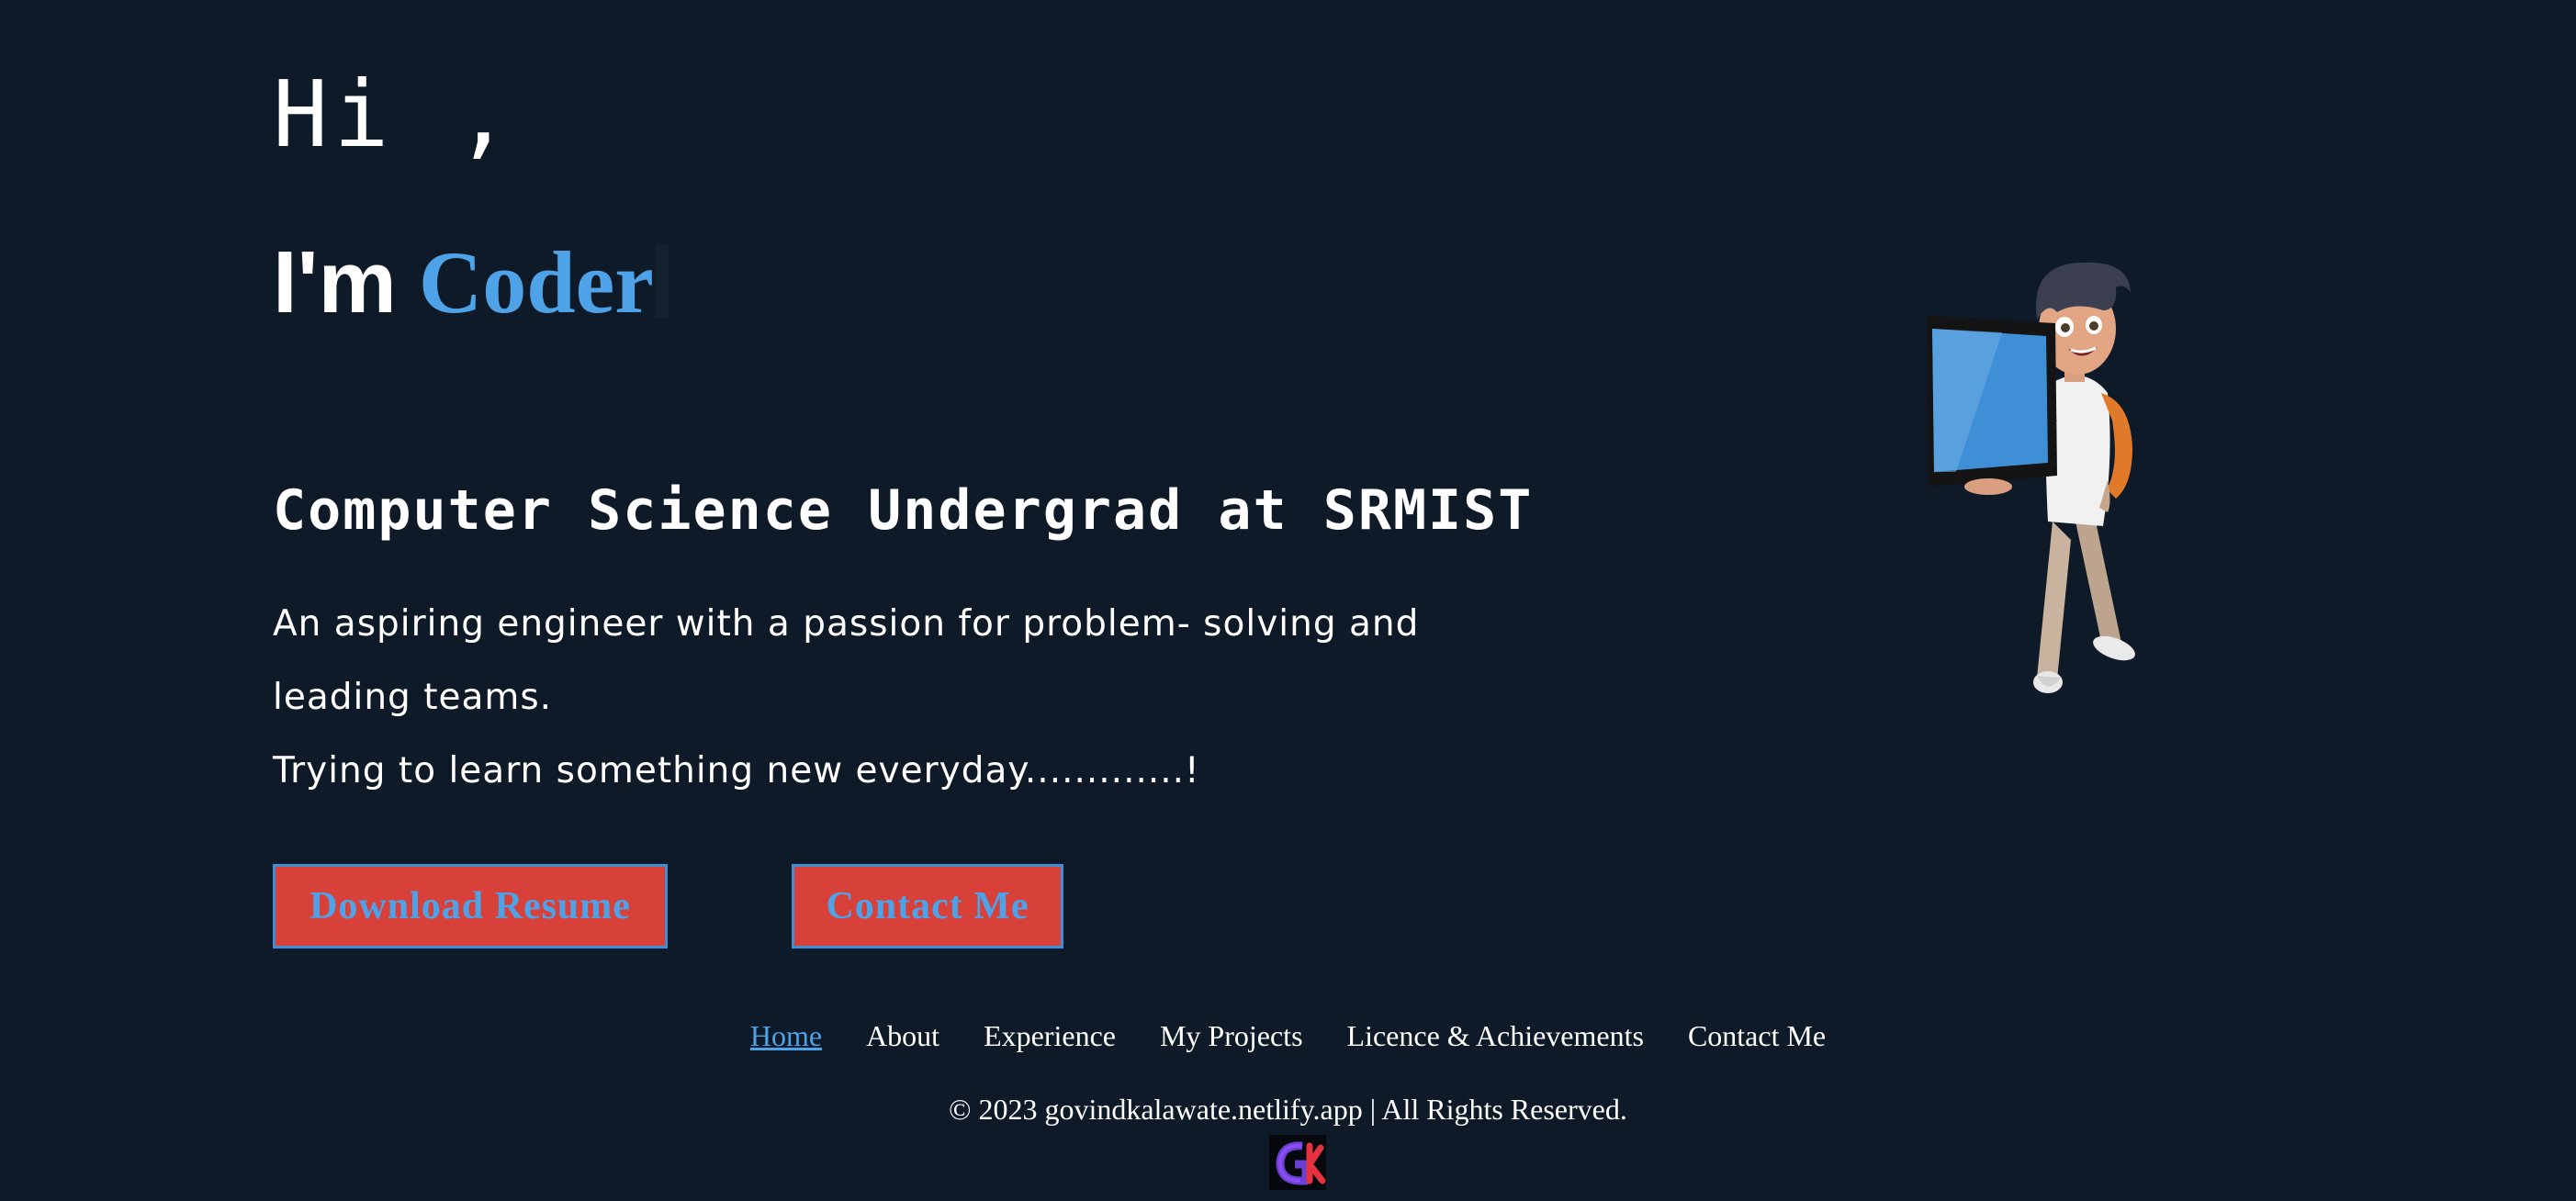  I want to click on nav-link-home: Home, so click(786, 1036).